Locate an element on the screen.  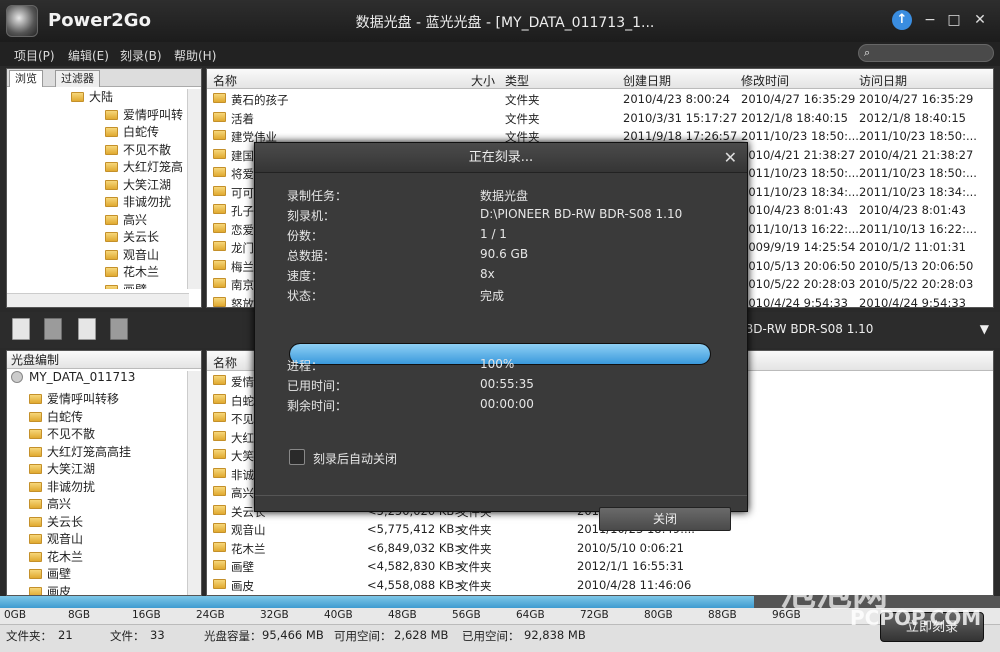
disc-tree-item: 大笑江湖 is located at coordinates (97, 470).